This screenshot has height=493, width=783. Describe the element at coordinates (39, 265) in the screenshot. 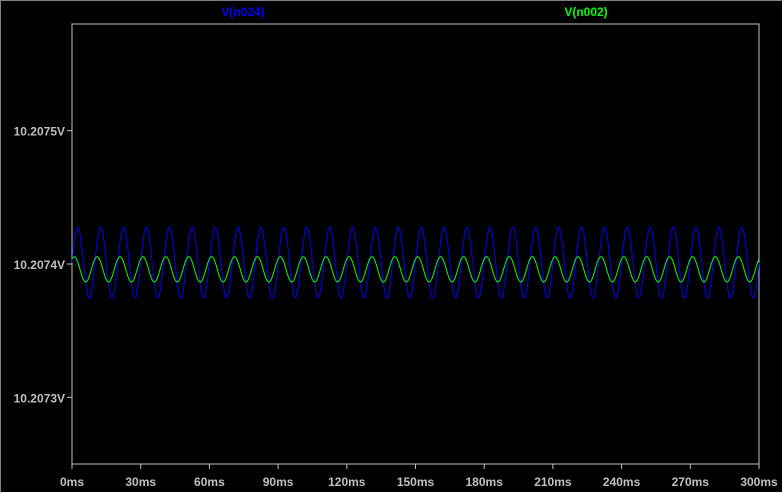

I see `y-tick-label: 10.2074V` at that location.